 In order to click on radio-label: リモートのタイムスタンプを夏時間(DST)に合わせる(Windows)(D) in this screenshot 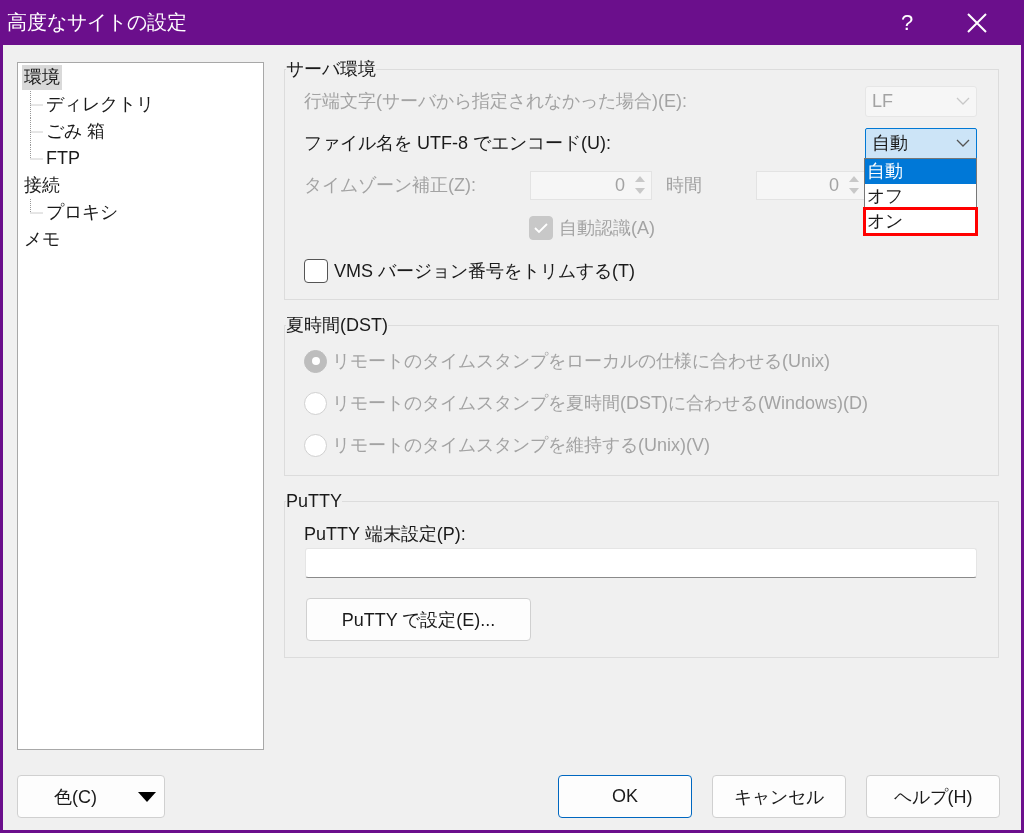, I will do `click(600, 403)`.